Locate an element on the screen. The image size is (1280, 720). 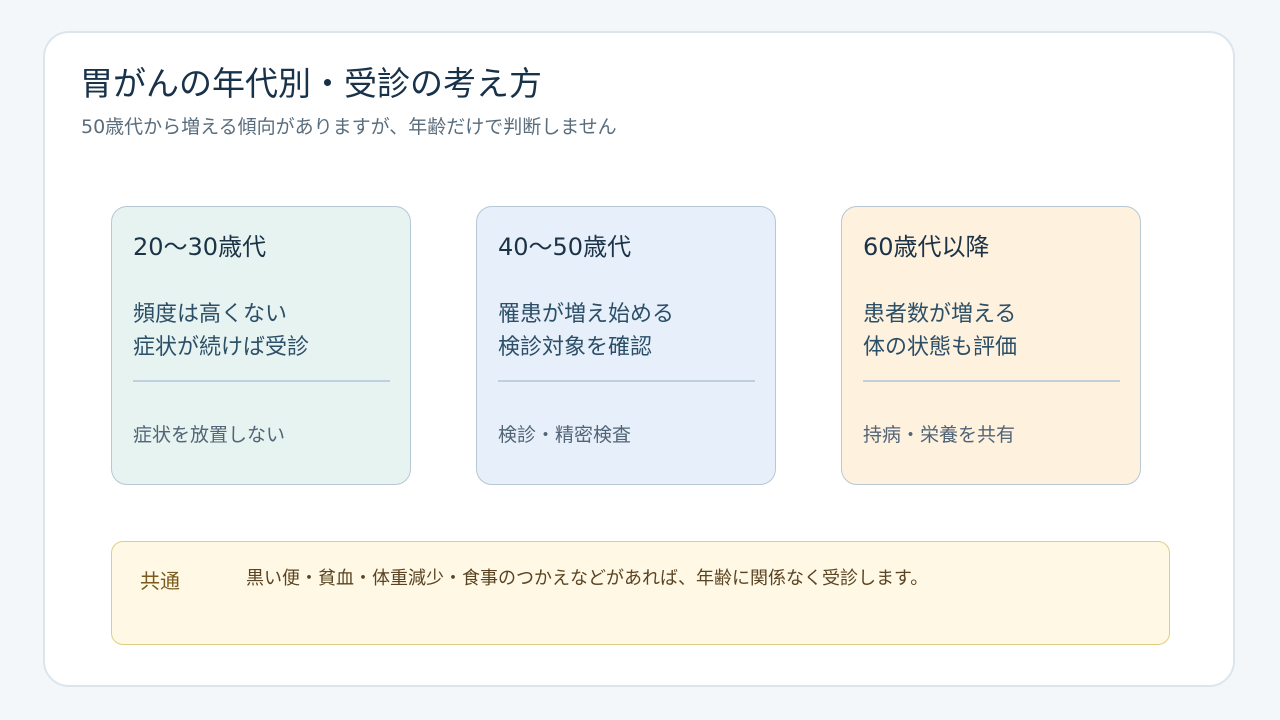
card-line-2: 検診対象を確認 is located at coordinates (575, 347).